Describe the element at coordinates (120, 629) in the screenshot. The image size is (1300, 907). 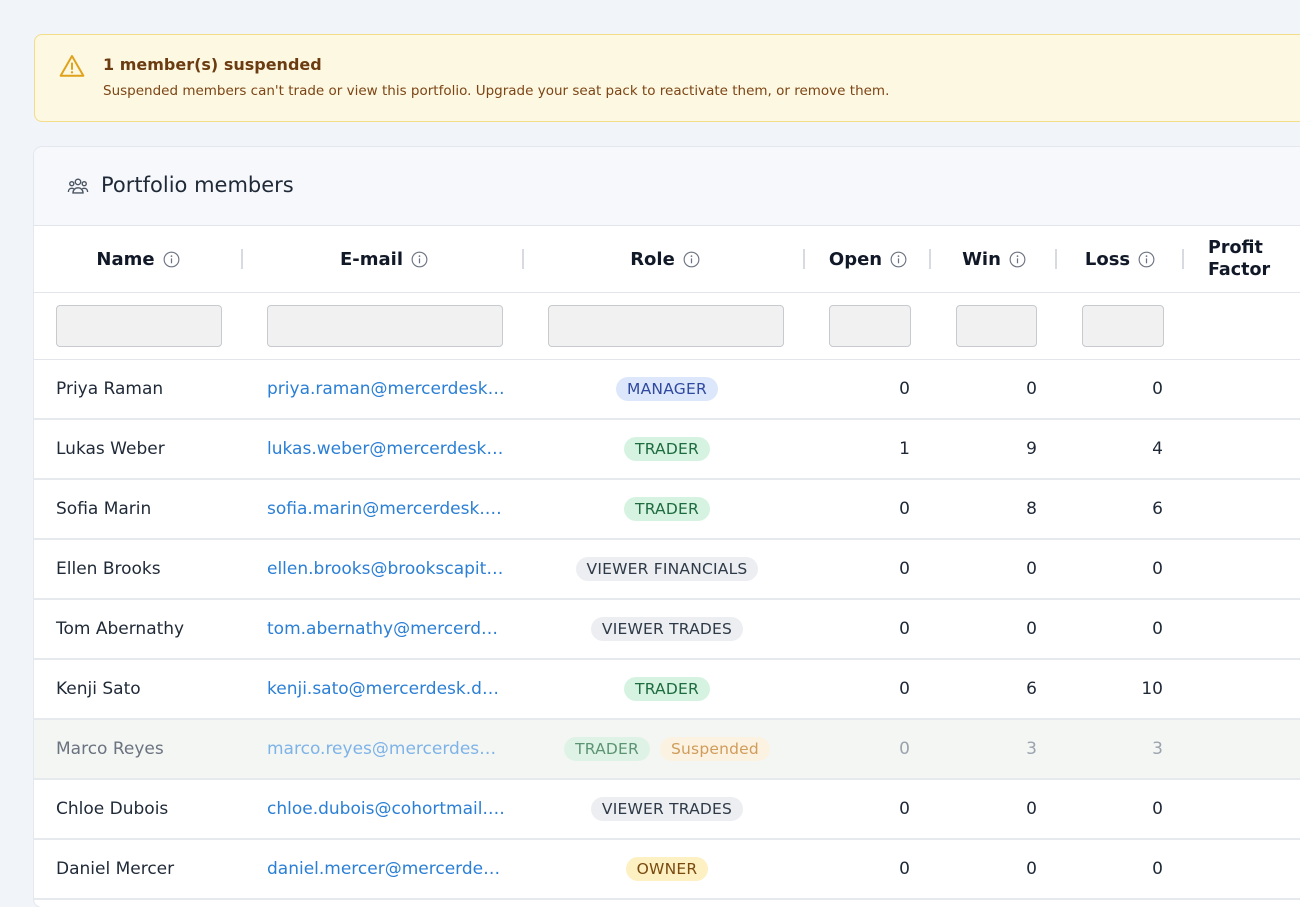
I see `member-name: Tom Abernathy` at that location.